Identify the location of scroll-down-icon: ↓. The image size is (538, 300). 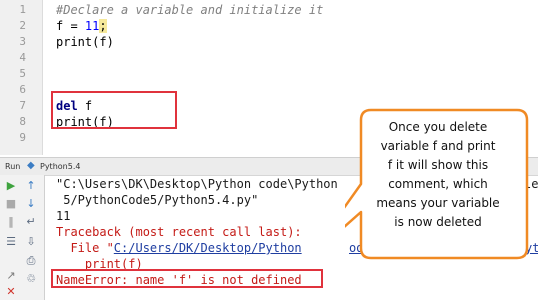
(31, 204).